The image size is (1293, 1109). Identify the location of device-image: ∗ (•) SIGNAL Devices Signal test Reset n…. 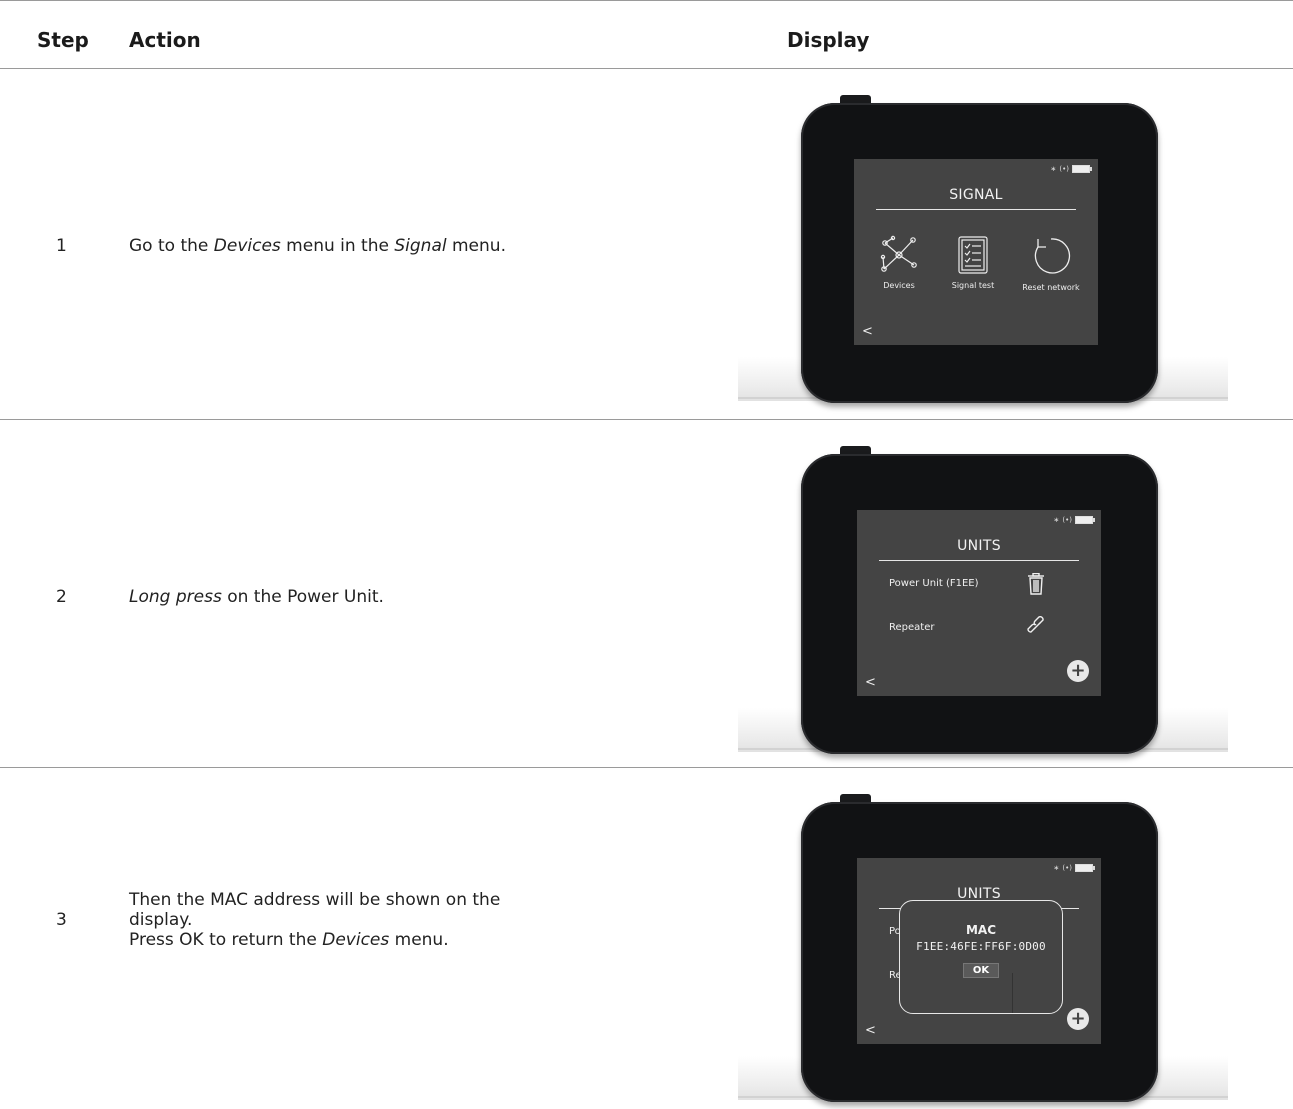
(983, 249).